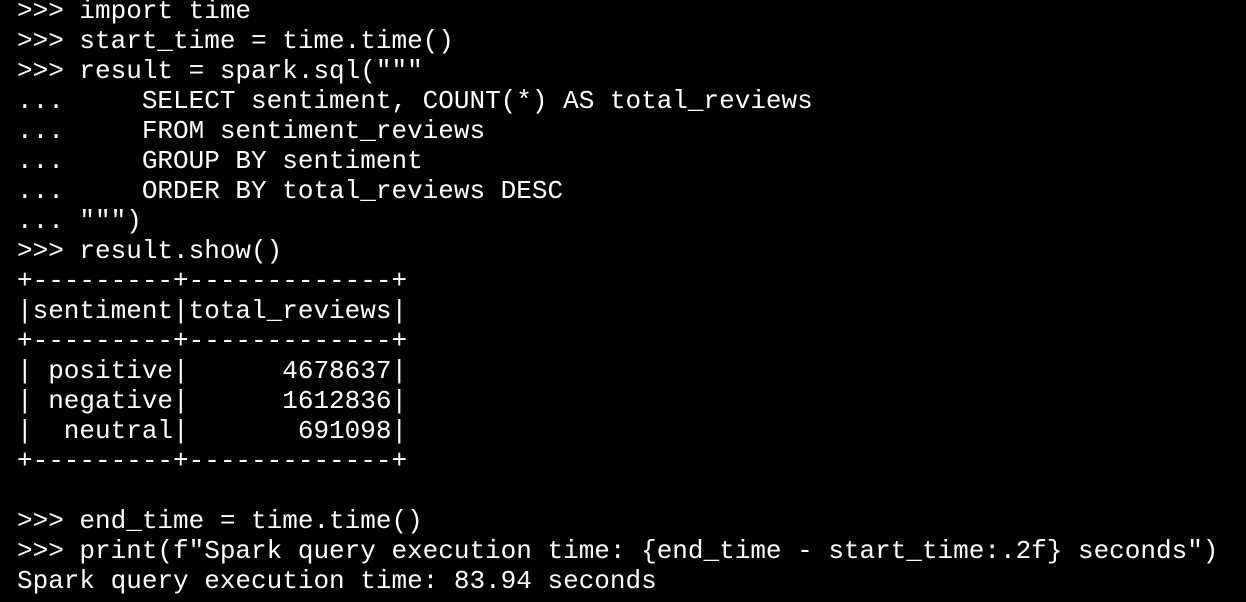 The image size is (1246, 602). I want to click on terminal-line: ... GROUP BY sentiment, so click(220, 161).